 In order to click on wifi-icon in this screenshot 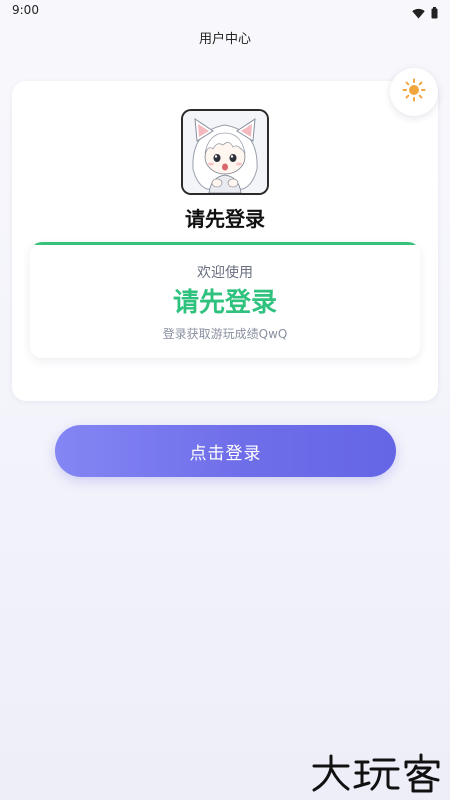, I will do `click(418, 13)`.